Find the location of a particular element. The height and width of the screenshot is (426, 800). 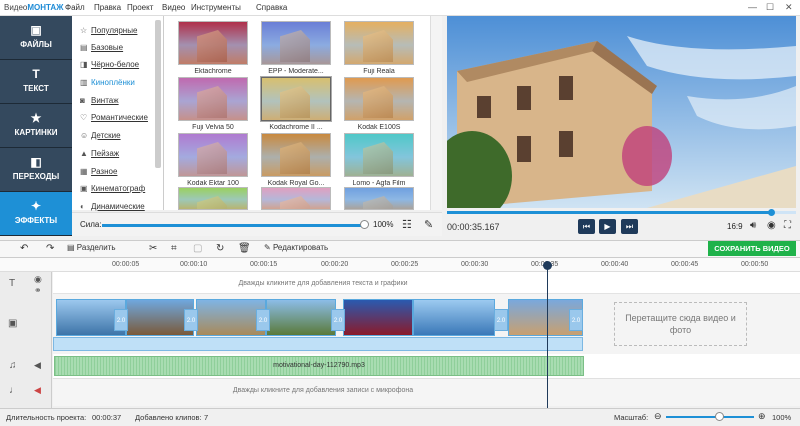

duration-label: Длительность проекта: is located at coordinates (46, 417).